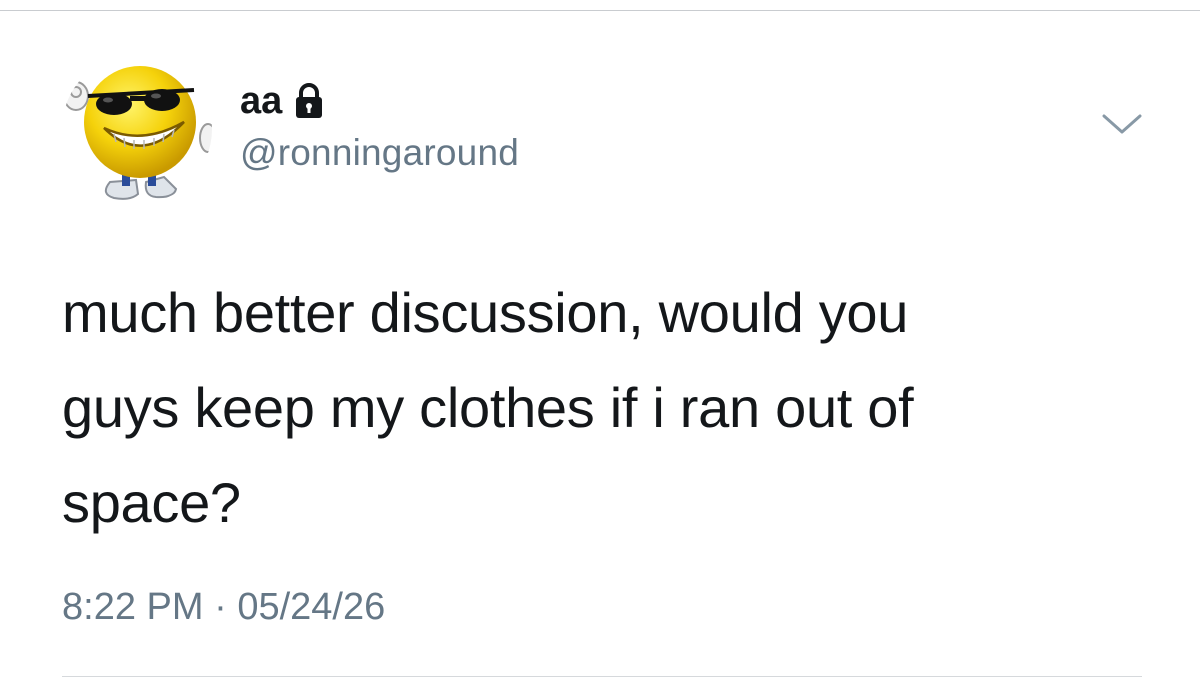 The image size is (1200, 678). Describe the element at coordinates (1122, 125) in the screenshot. I see `chevron-down-icon` at that location.